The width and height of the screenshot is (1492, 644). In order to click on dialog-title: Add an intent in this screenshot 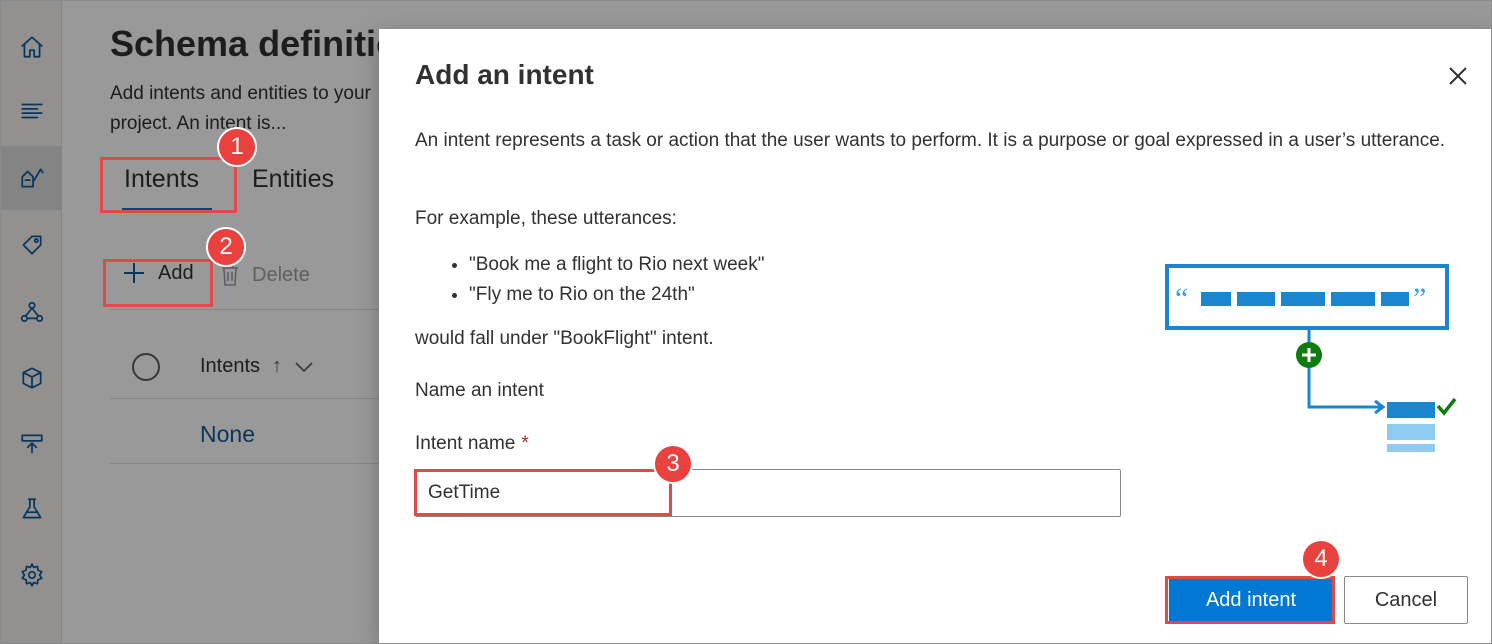, I will do `click(504, 74)`.